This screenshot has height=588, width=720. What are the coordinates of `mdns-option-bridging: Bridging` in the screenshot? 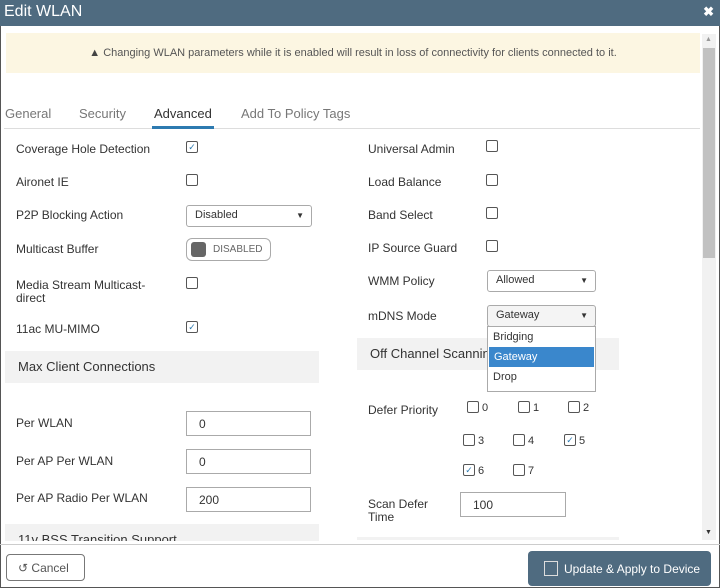 It's located at (541, 337).